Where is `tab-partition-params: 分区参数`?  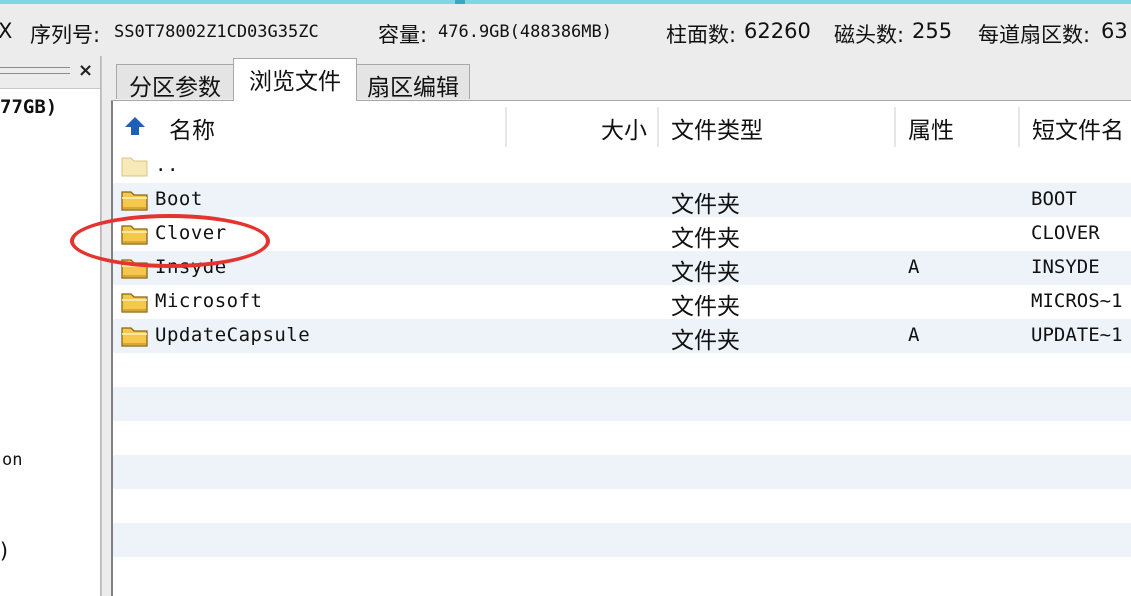
tab-partition-params: 分区参数 is located at coordinates (175, 82).